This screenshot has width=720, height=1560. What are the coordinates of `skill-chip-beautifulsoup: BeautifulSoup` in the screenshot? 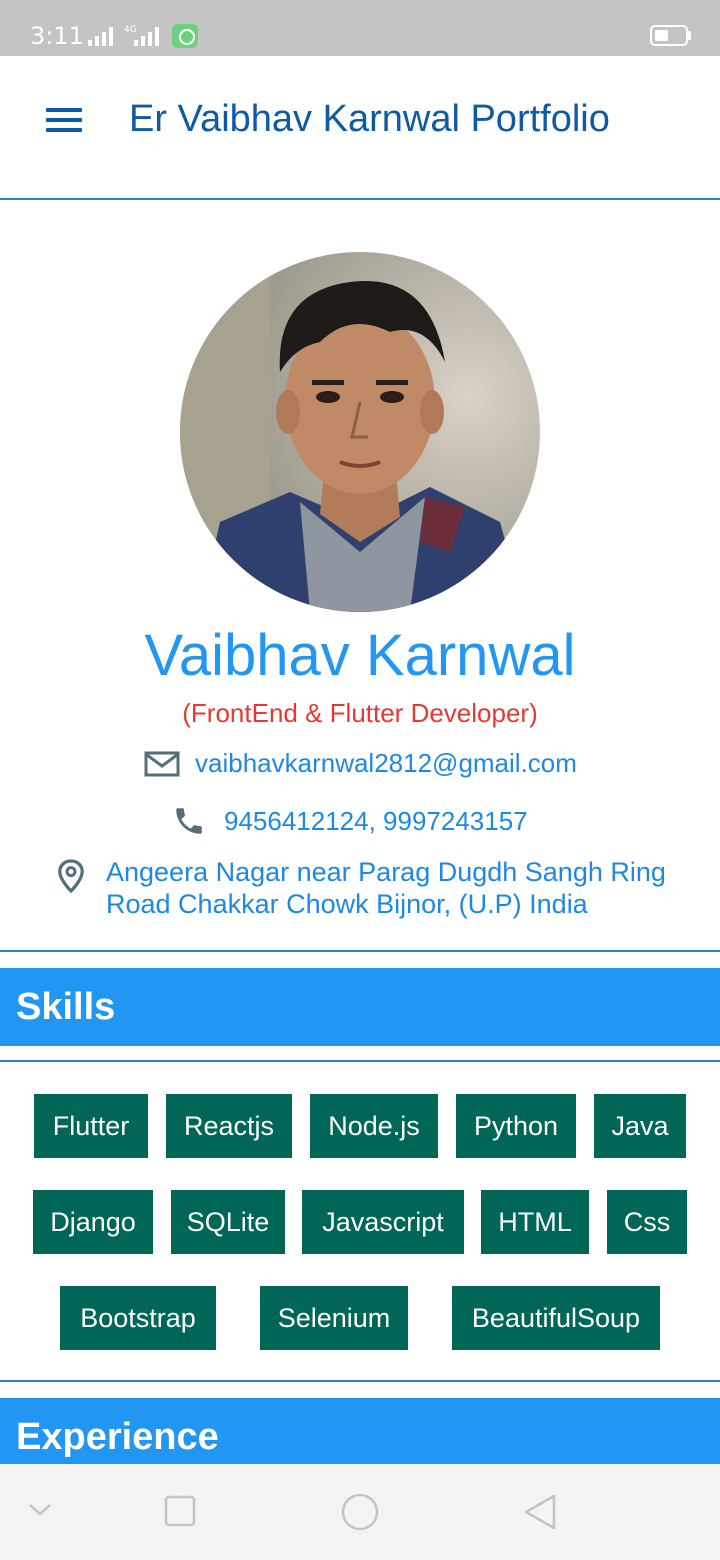 It's located at (556, 1318).